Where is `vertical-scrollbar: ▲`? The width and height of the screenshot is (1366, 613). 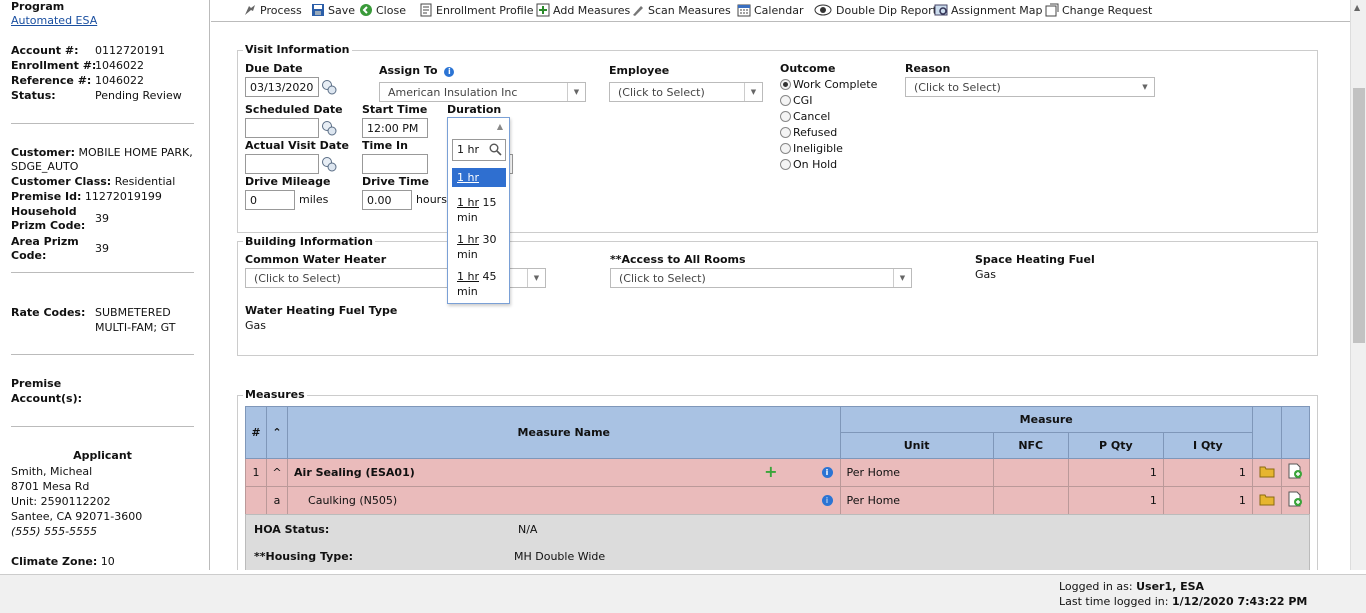 vertical-scrollbar: ▲ is located at coordinates (1358, 285).